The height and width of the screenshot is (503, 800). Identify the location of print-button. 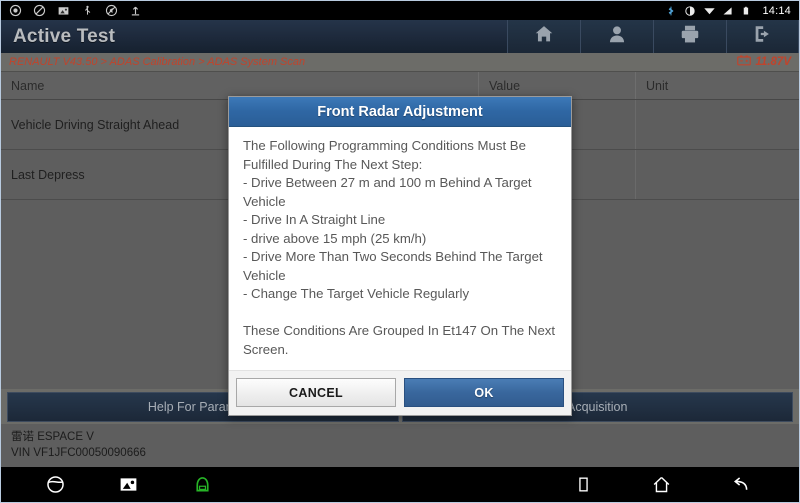
(689, 36).